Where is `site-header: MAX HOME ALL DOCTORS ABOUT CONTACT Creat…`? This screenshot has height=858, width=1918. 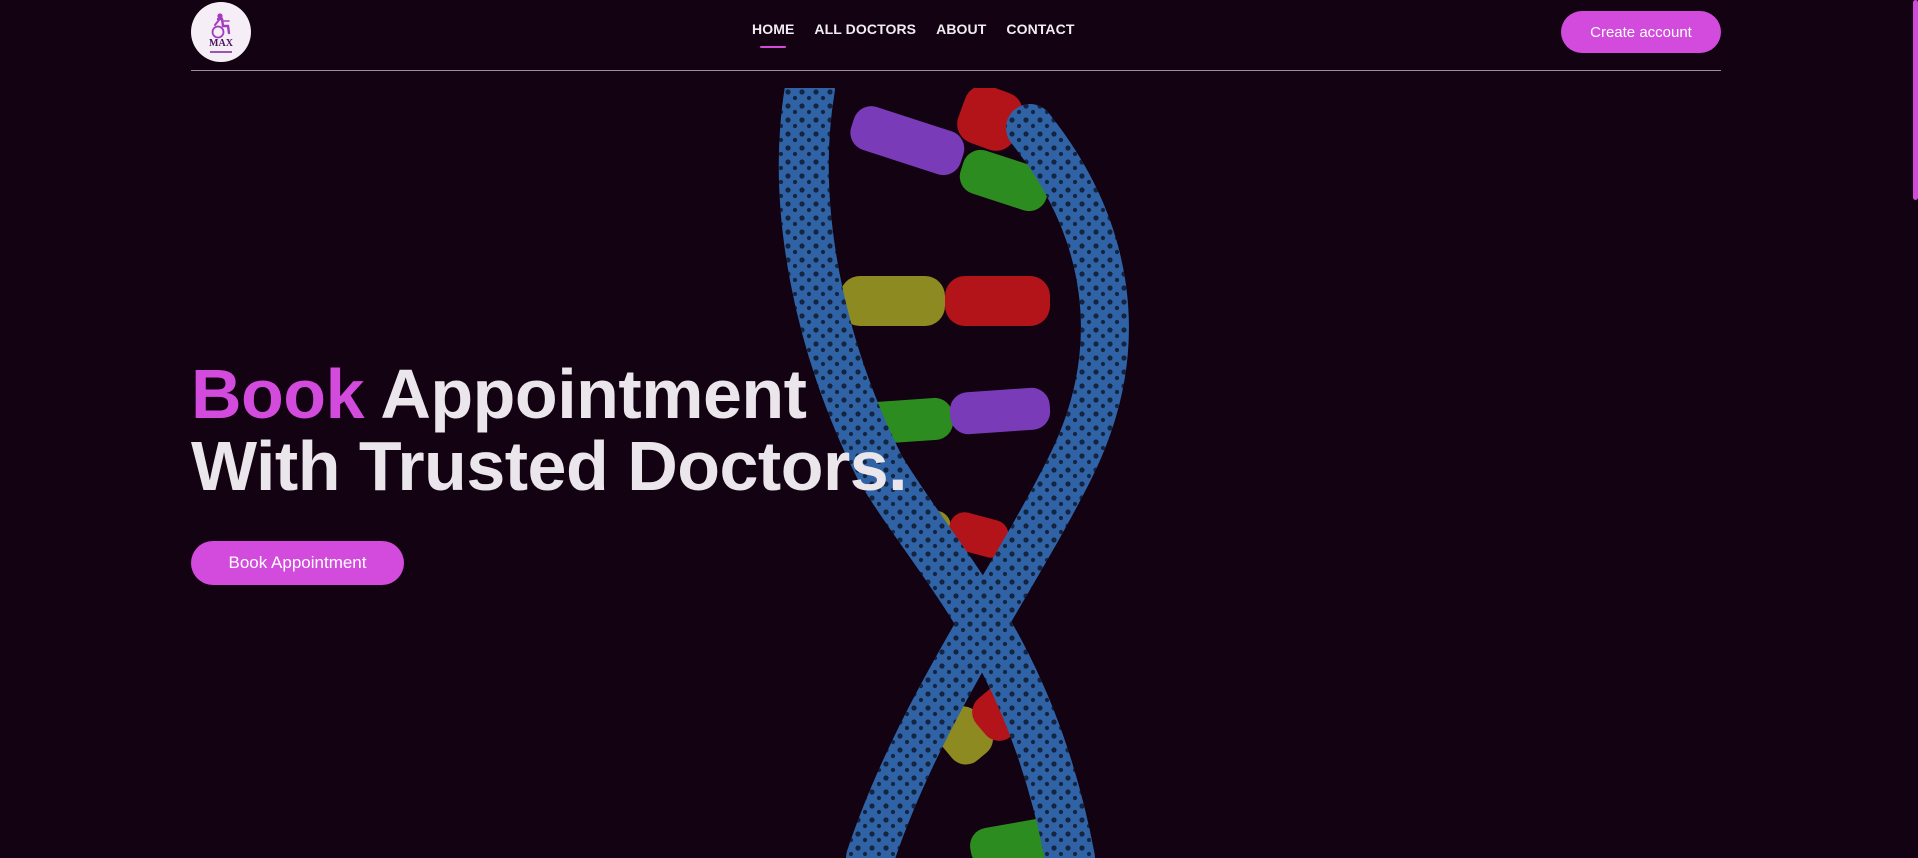
site-header: MAX HOME ALL DOCTORS ABOUT CONTACT Creat… is located at coordinates (956, 35).